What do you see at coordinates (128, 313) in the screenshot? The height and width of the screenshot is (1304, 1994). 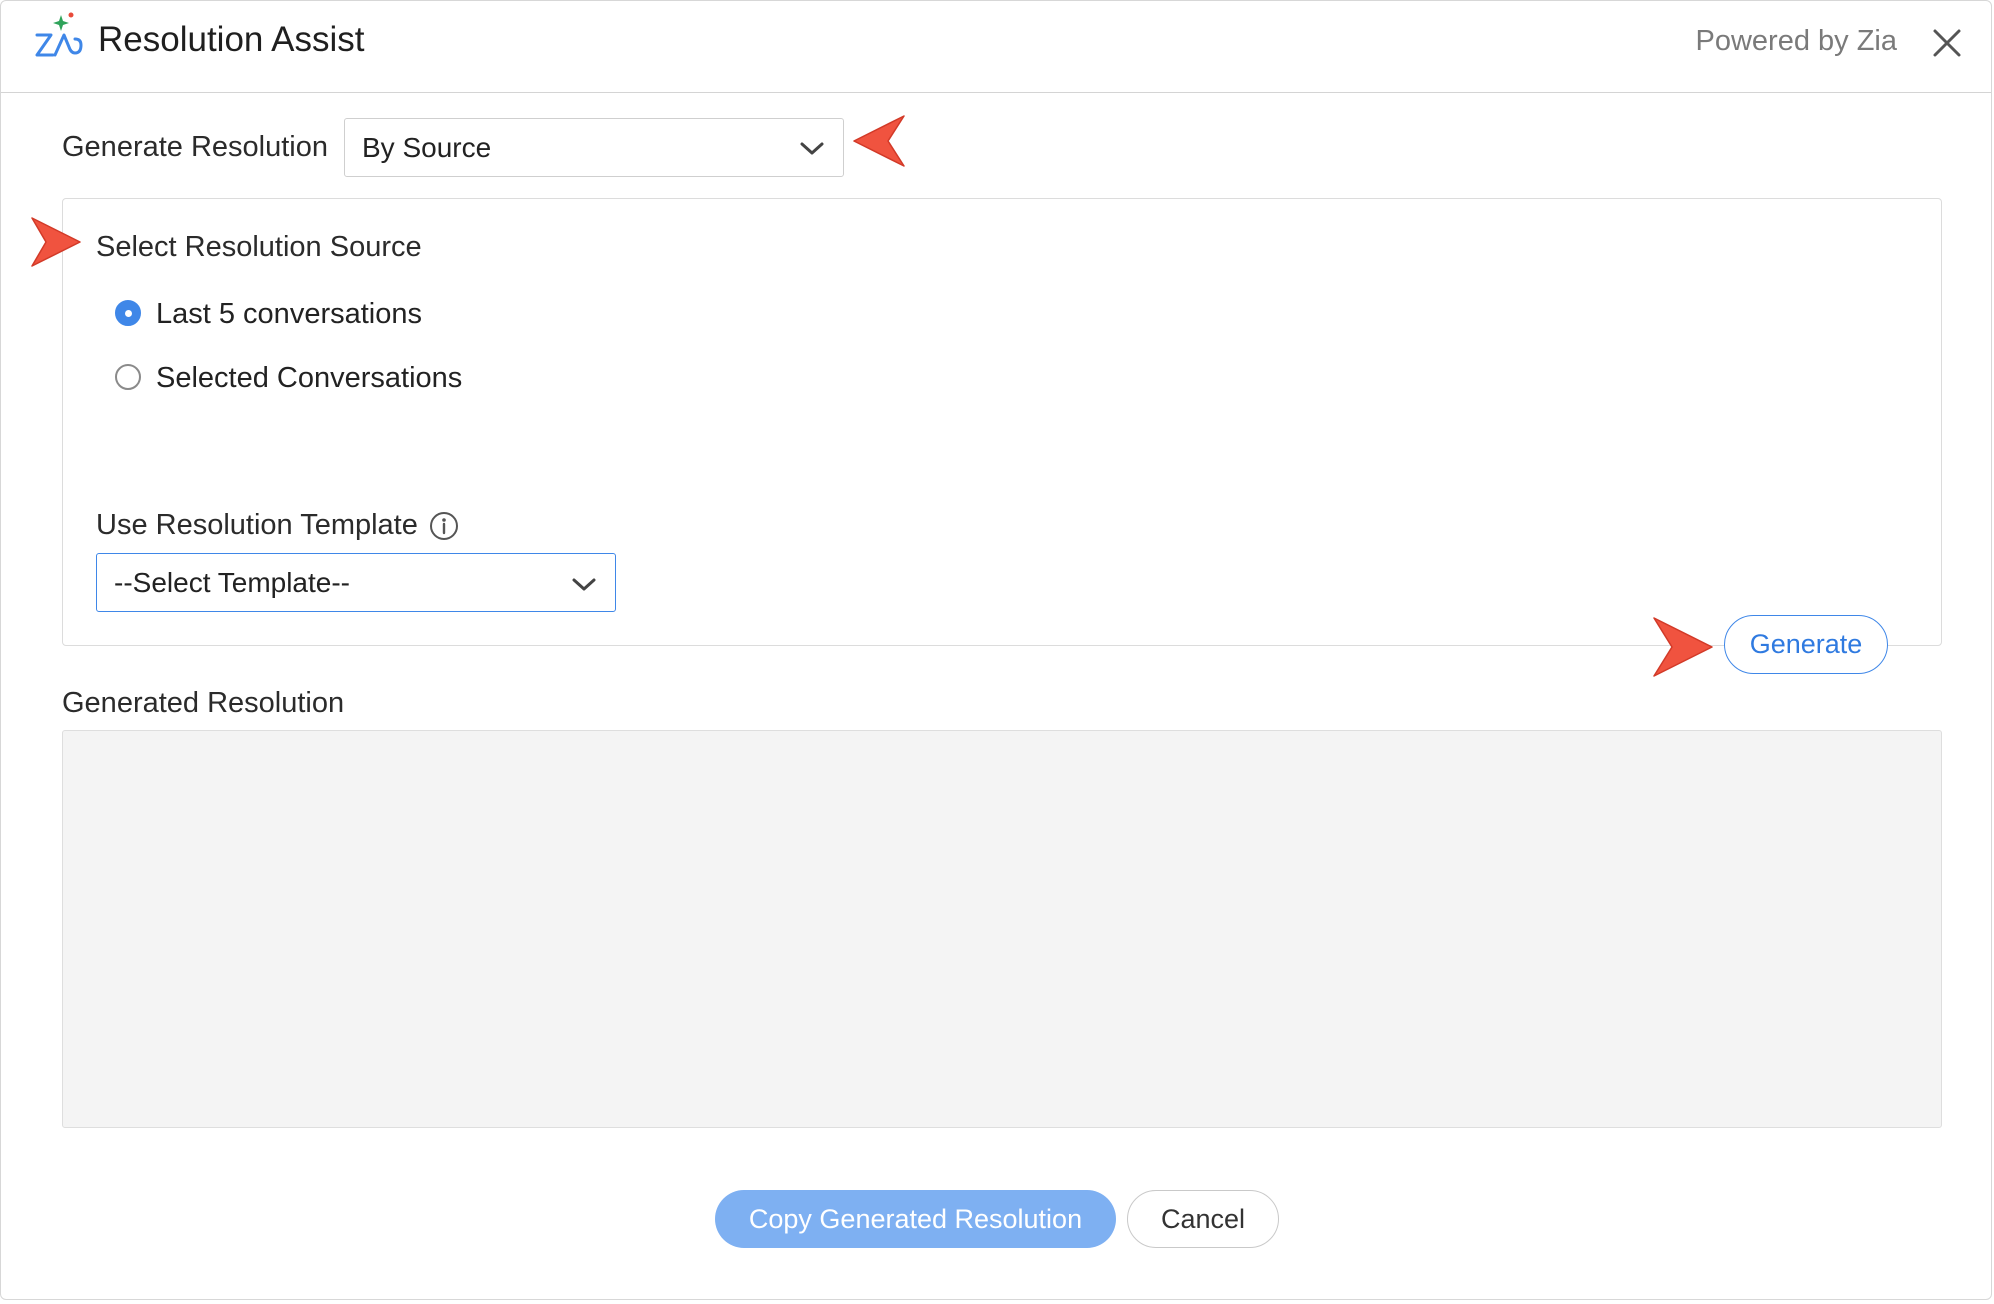 I see `radio-checked-icon` at bounding box center [128, 313].